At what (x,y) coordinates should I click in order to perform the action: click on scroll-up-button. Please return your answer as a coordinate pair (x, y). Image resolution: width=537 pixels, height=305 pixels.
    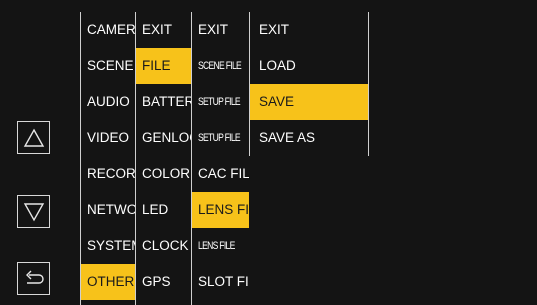
    Looking at the image, I should click on (33, 137).